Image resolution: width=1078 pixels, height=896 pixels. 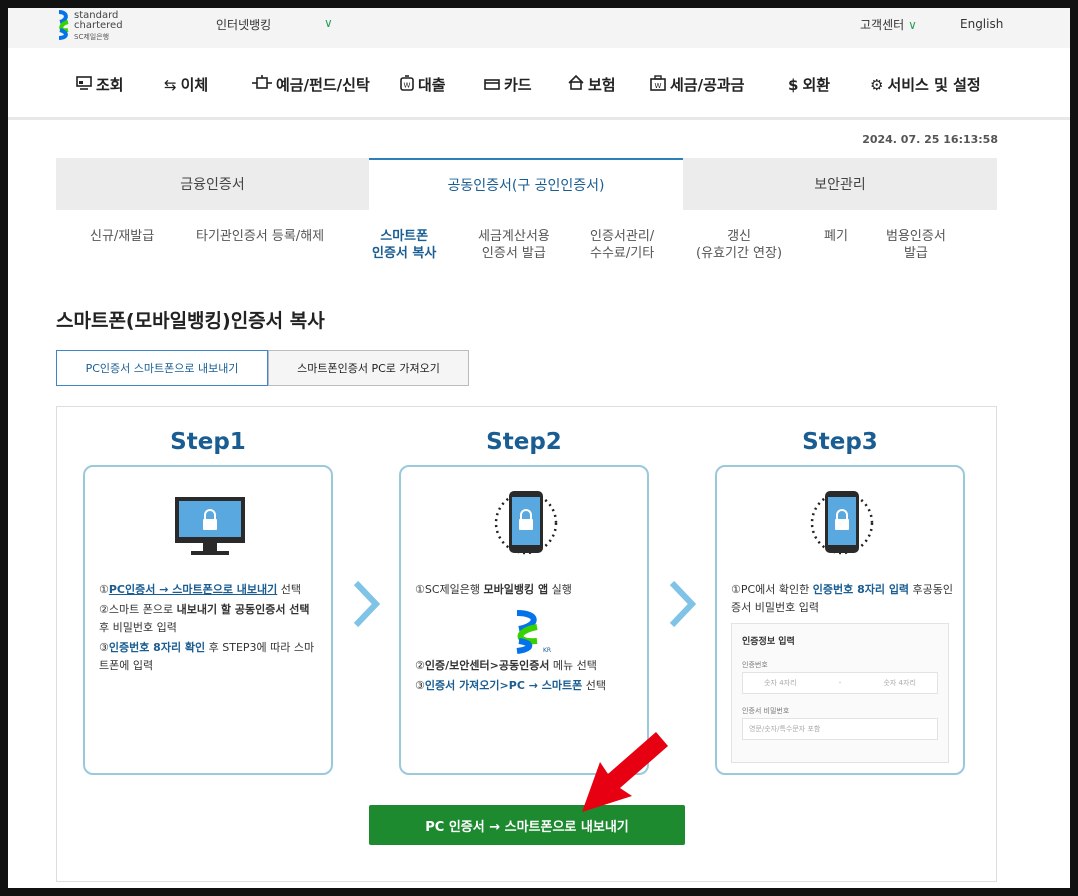 I want to click on step3-title: Step3, so click(x=840, y=442).